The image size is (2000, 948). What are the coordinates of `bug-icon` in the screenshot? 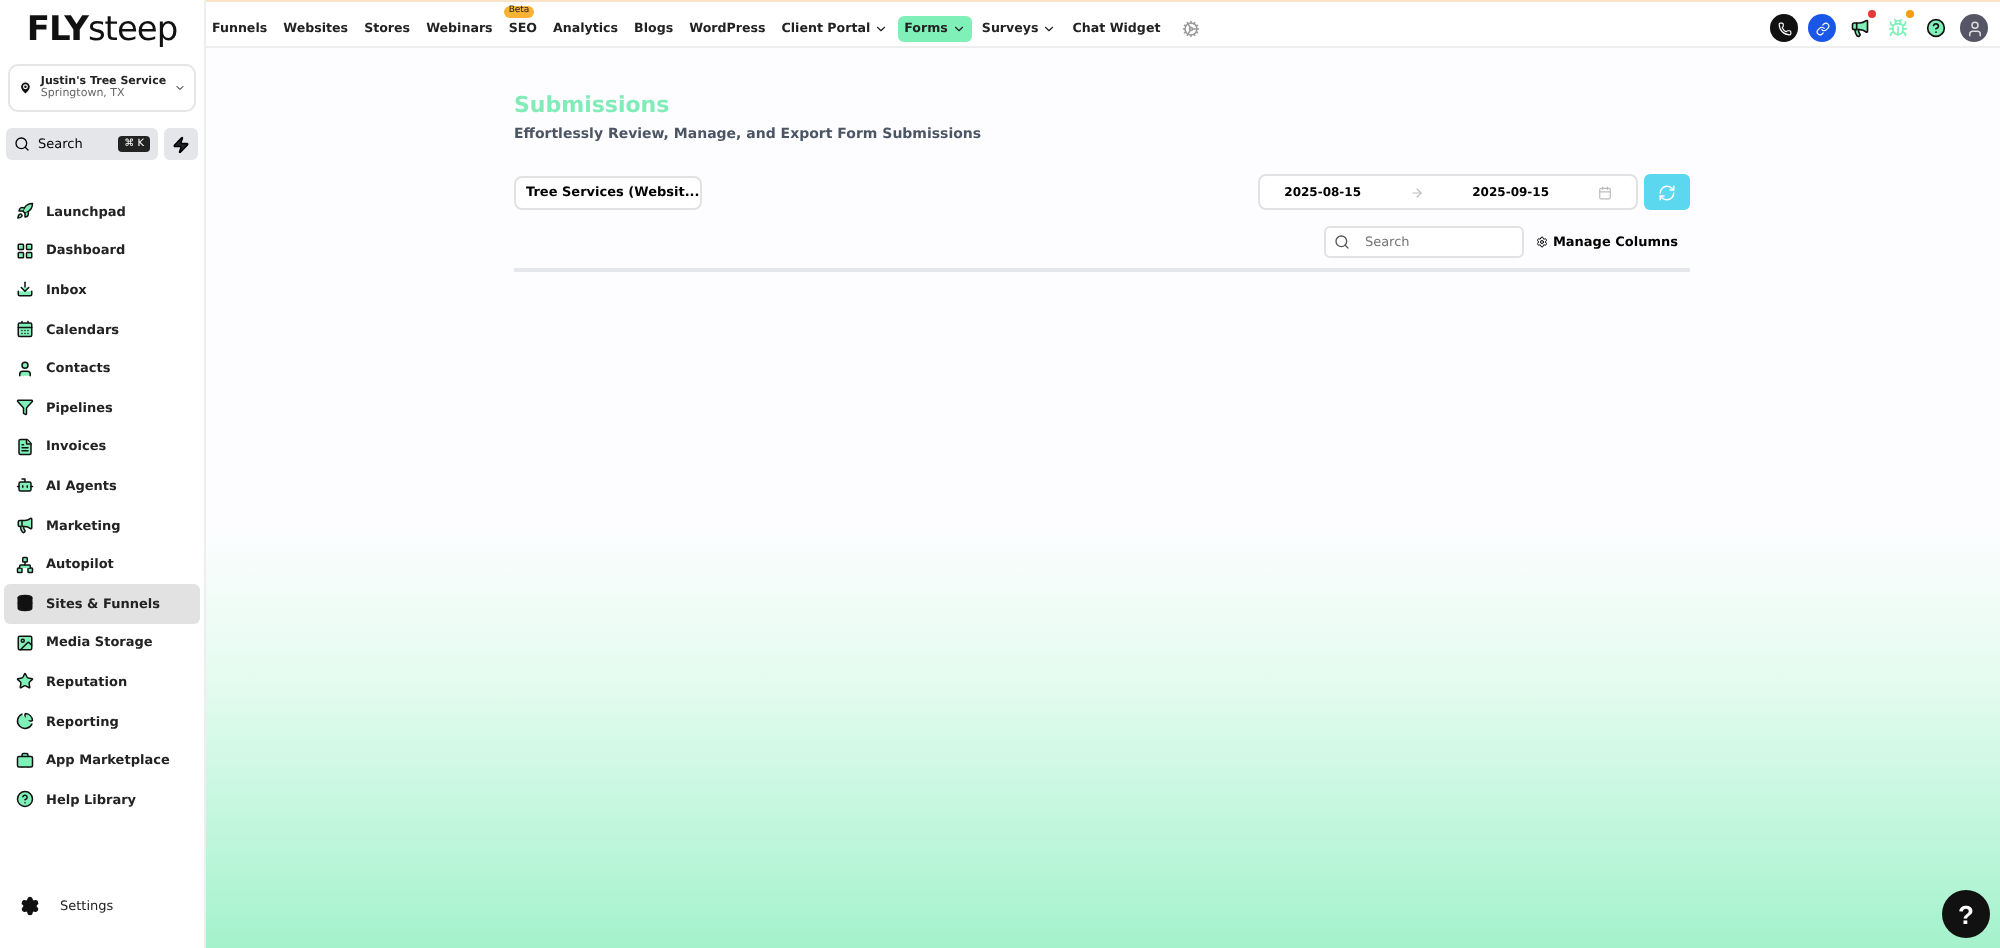 It's located at (1898, 28).